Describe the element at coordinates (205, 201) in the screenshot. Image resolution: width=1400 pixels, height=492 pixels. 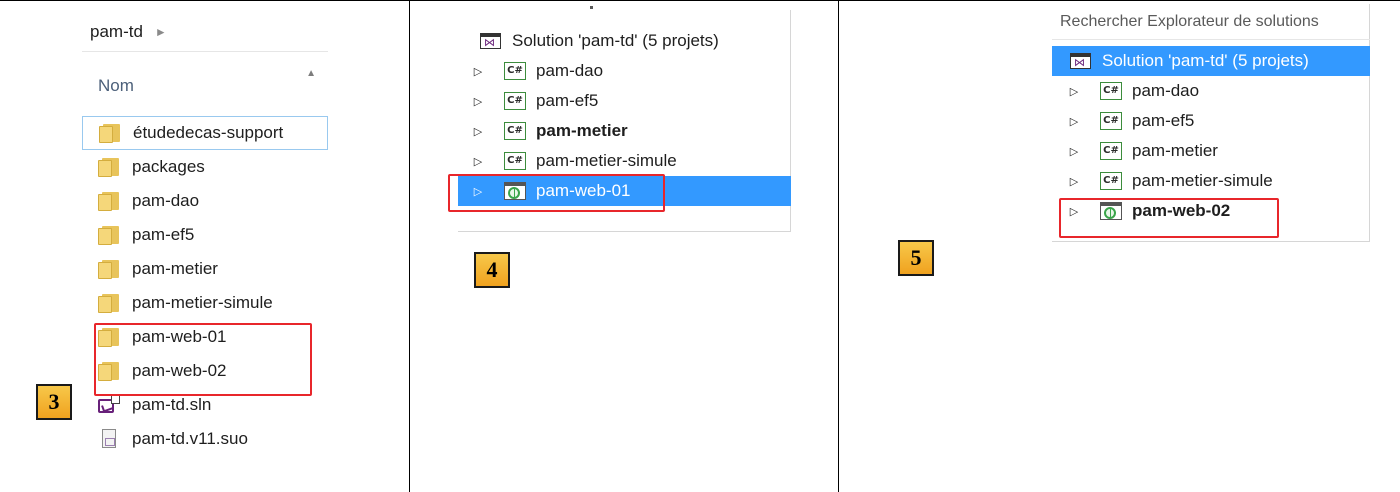
I see `list-item: pam-dao` at that location.